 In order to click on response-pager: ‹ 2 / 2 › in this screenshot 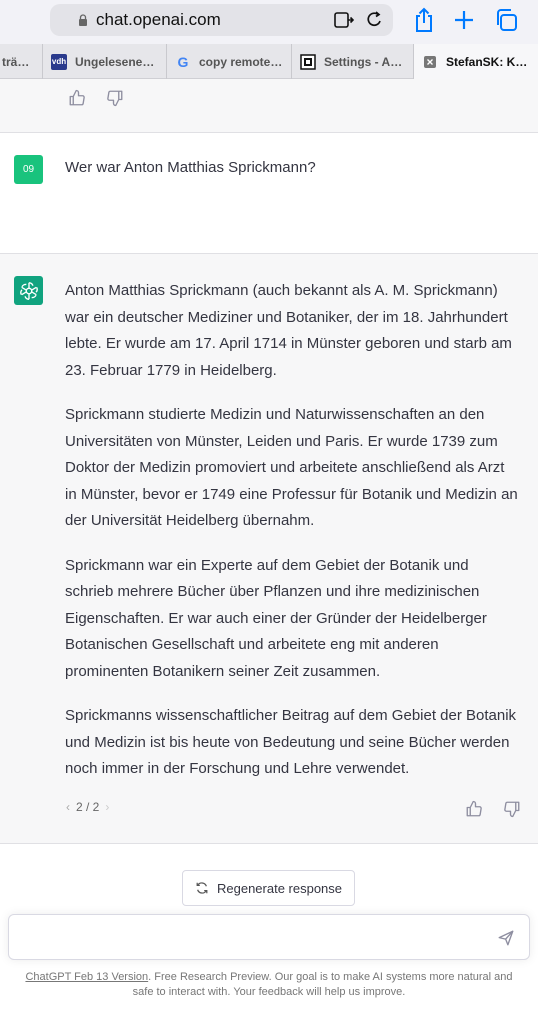, I will do `click(87, 807)`.